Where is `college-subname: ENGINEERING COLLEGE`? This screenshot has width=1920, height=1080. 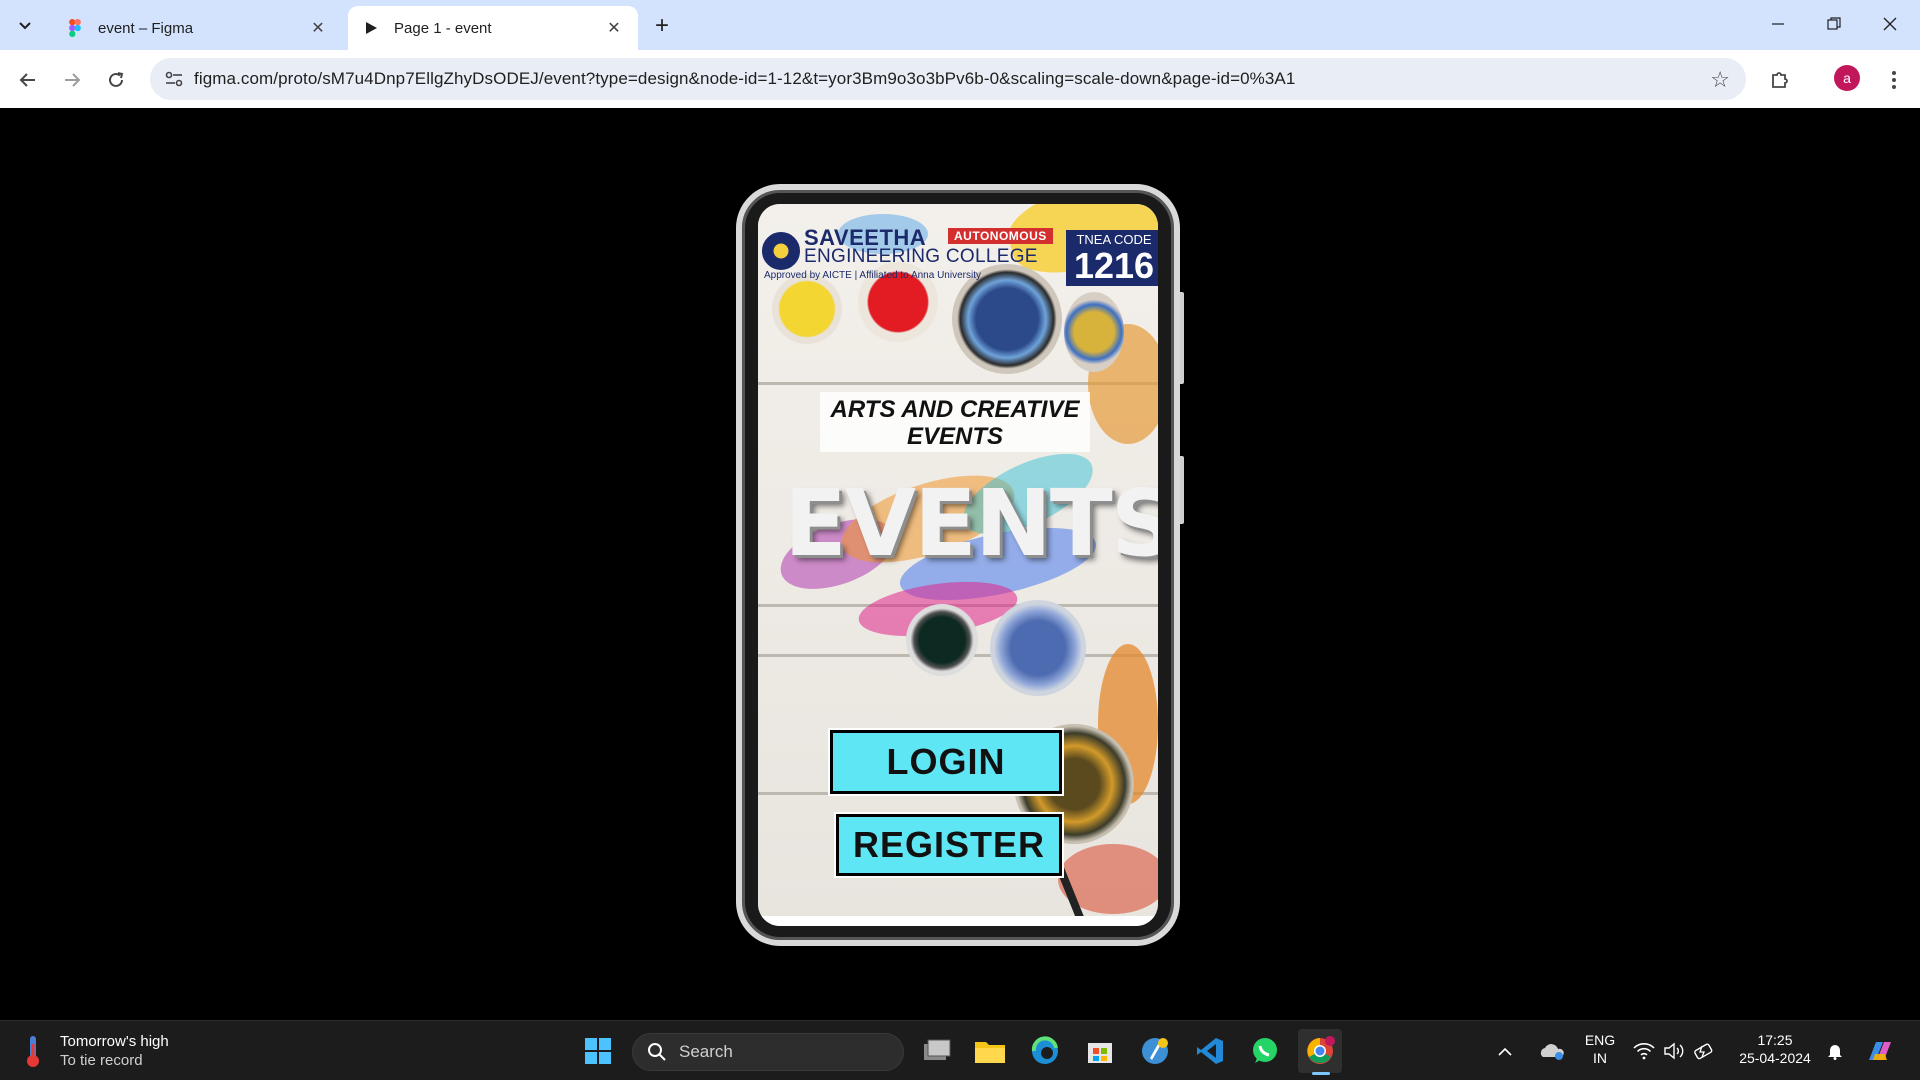 college-subname: ENGINEERING COLLEGE is located at coordinates (921, 256).